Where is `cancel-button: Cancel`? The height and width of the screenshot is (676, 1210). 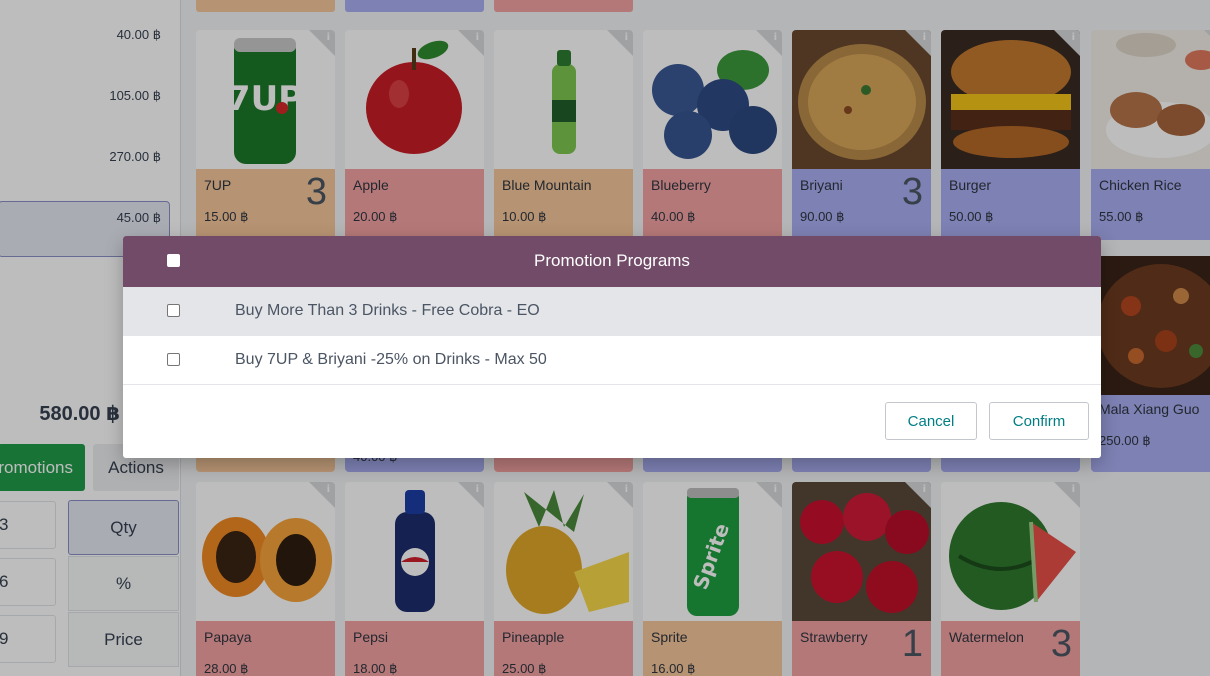 cancel-button: Cancel is located at coordinates (931, 421).